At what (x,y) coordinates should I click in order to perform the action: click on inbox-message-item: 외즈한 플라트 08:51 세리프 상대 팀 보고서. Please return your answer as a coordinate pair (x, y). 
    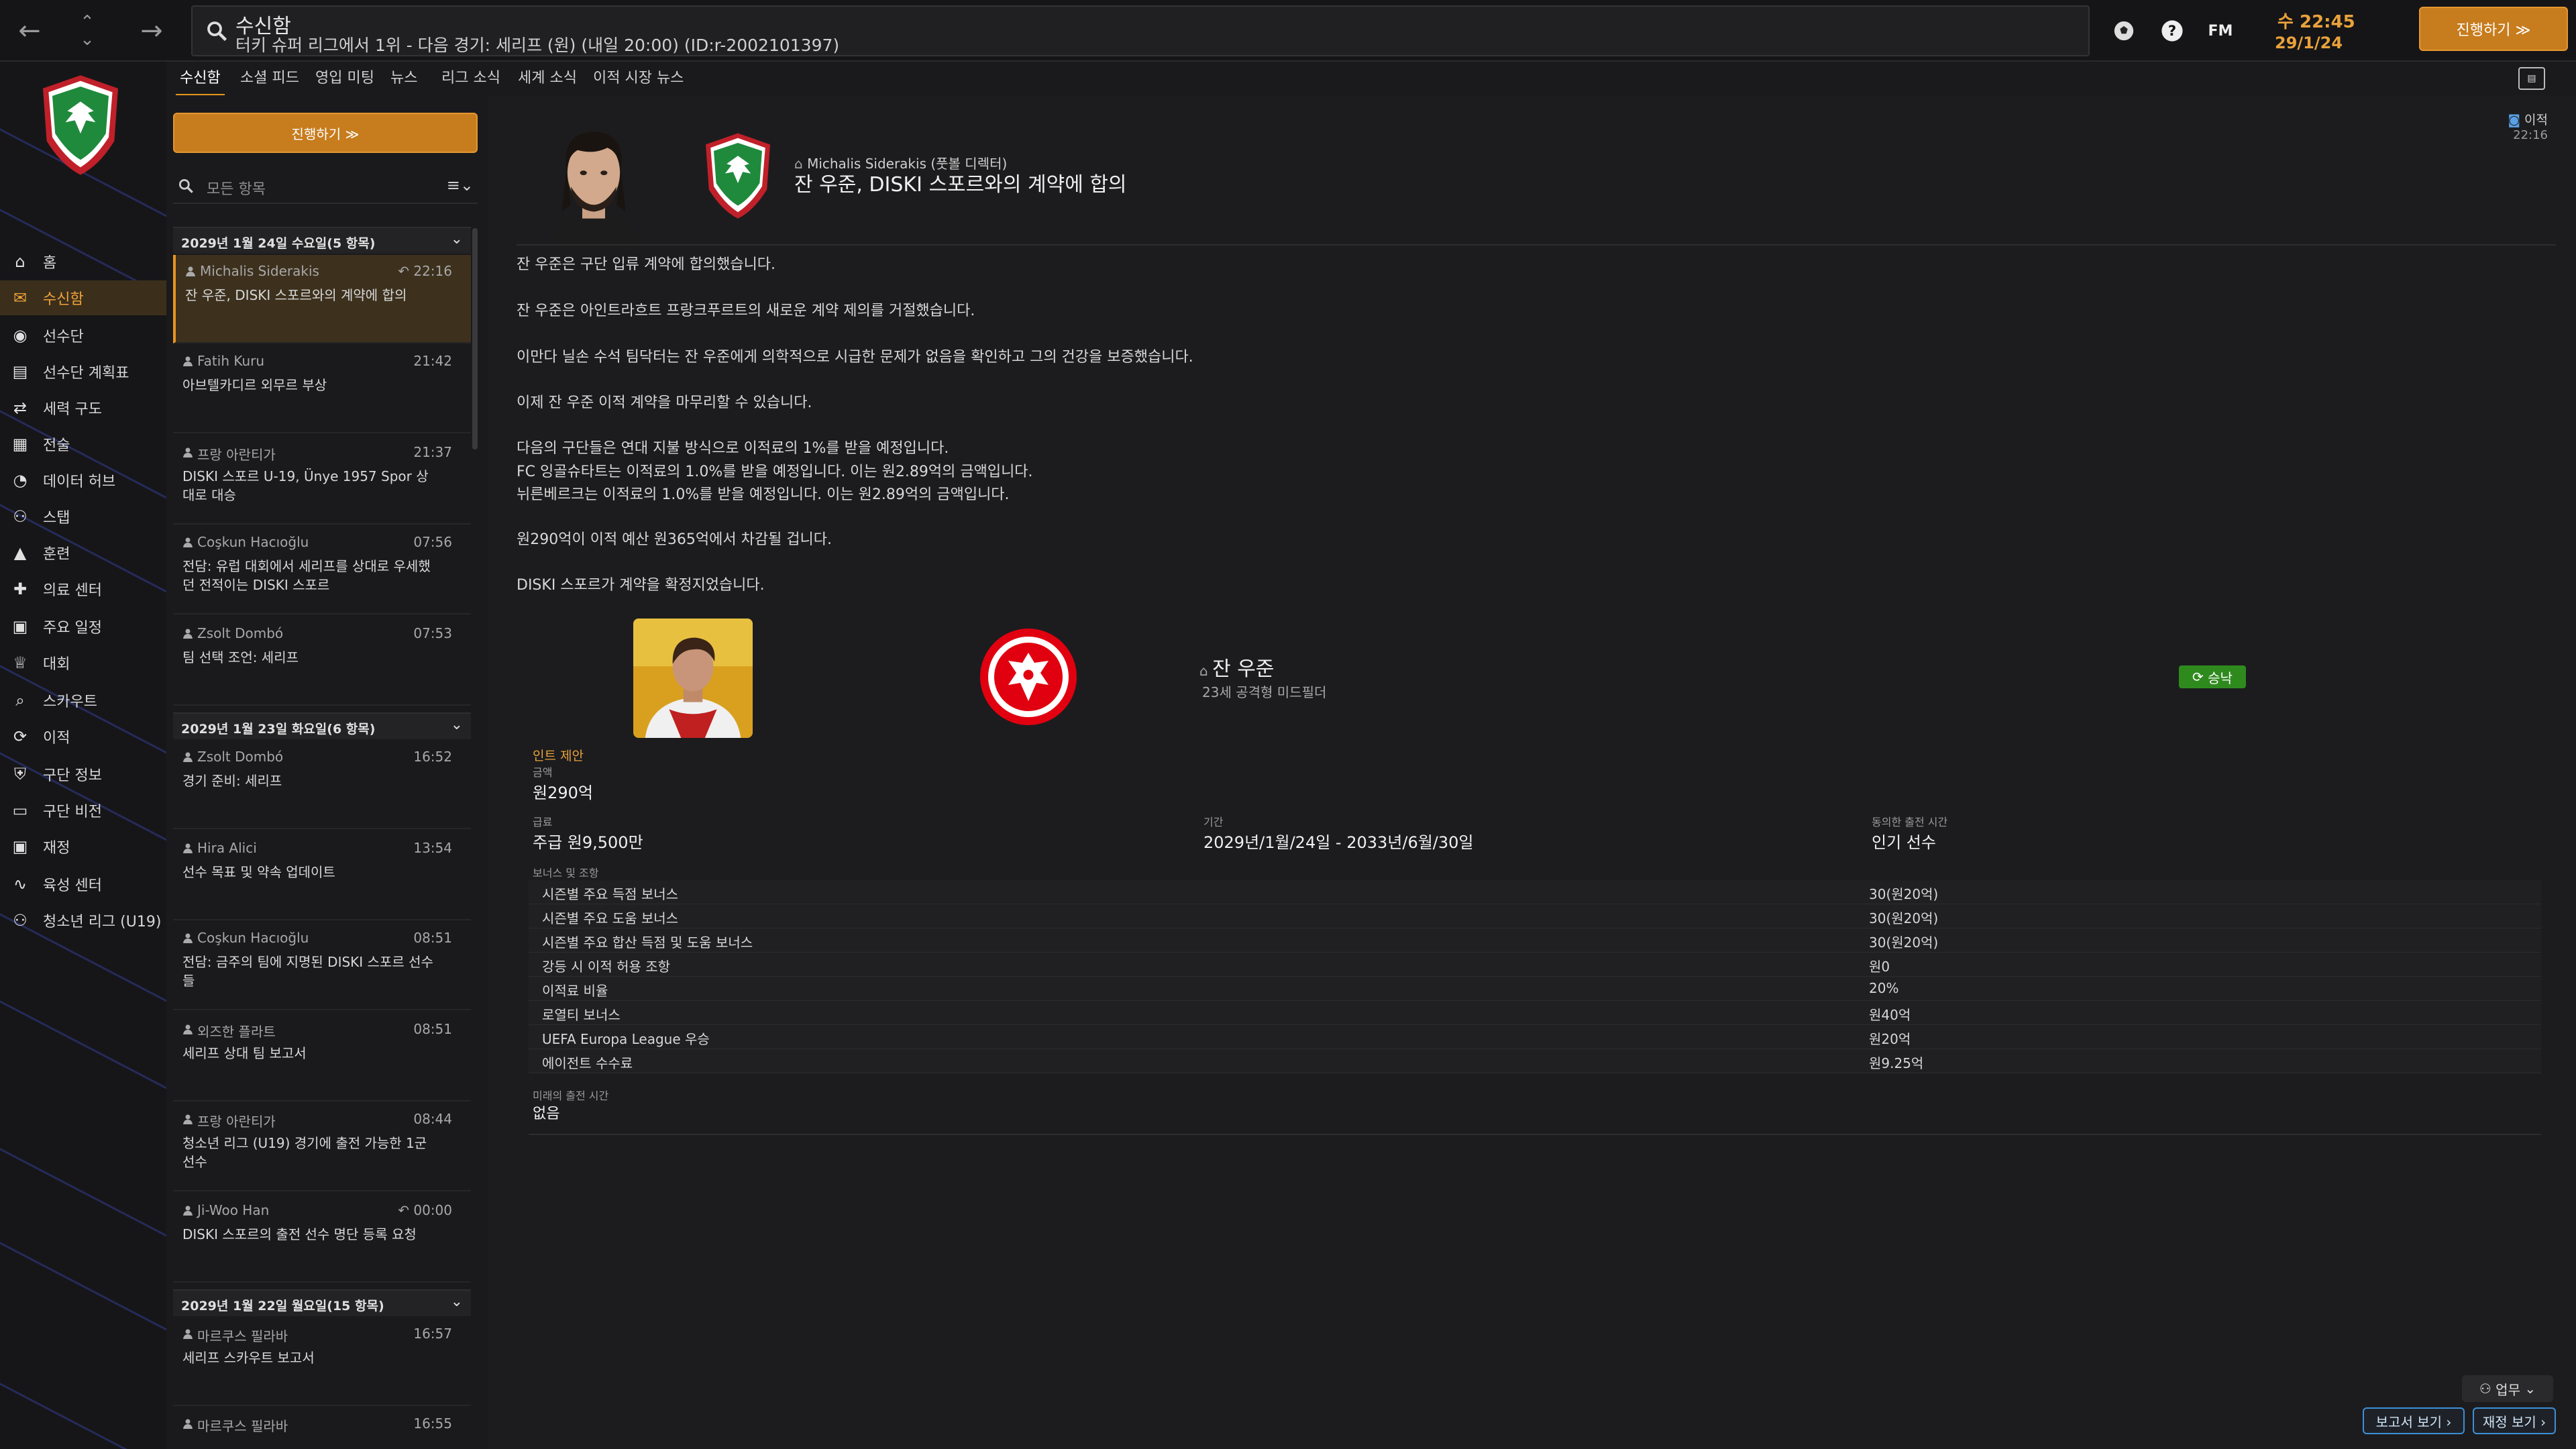
    Looking at the image, I should click on (322, 1057).